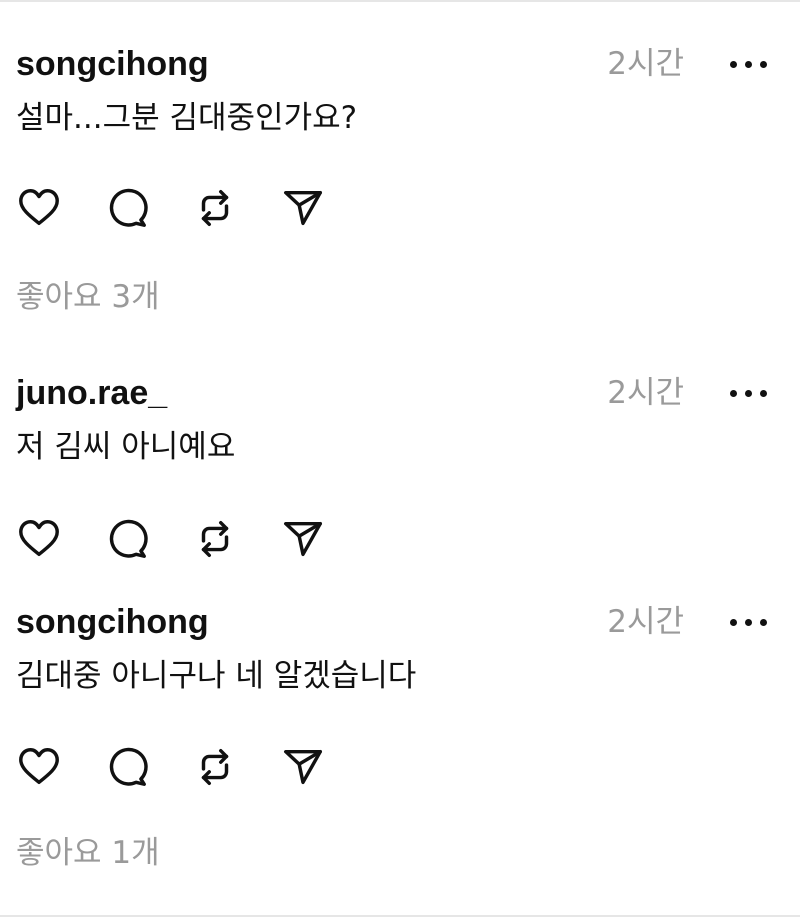  Describe the element at coordinates (408, 393) in the screenshot. I see `comment-header: juno.rae_ 2시간` at that location.